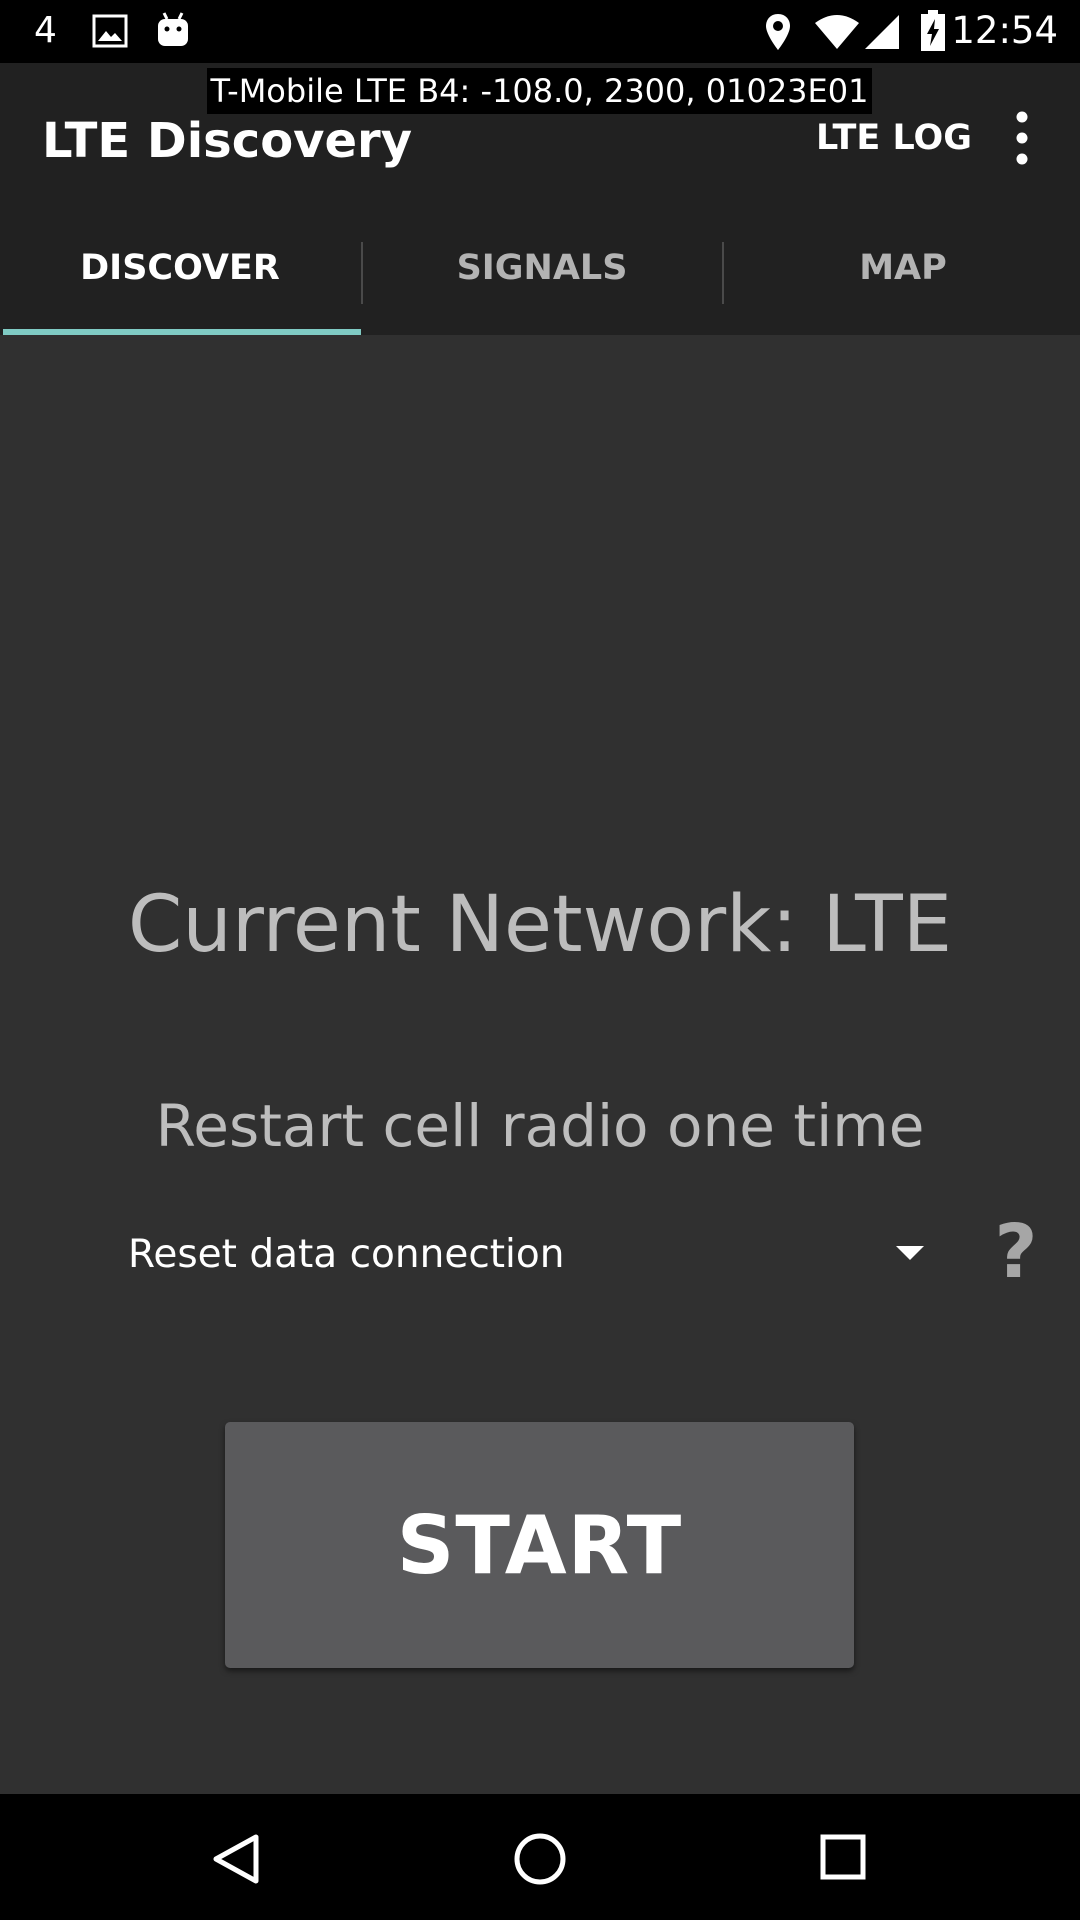 The image size is (1080, 1920). Describe the element at coordinates (540, 925) in the screenshot. I see `current-network-label: Current Network: LTE` at that location.